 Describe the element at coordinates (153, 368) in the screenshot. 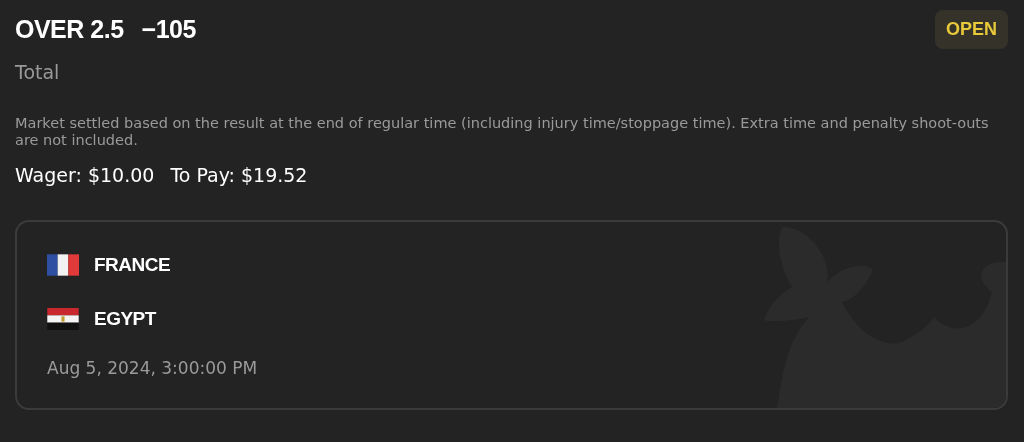

I see `event-date: Aug 5, 2024, 3:00:00 PM` at that location.